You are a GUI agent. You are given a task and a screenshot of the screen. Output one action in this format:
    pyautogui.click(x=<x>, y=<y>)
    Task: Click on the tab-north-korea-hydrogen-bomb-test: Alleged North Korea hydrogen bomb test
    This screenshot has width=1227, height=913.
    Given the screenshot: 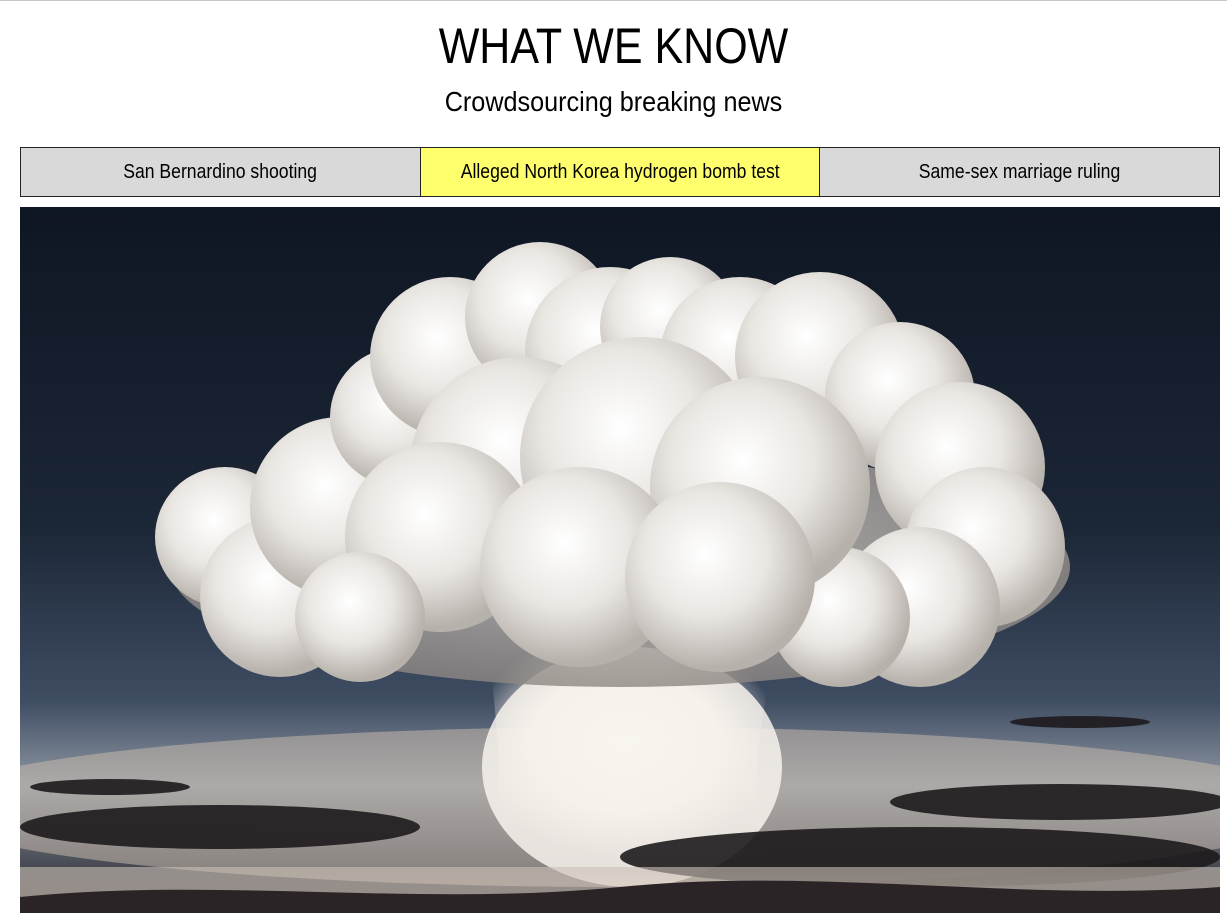 What is the action you would take?
    pyautogui.click(x=620, y=172)
    